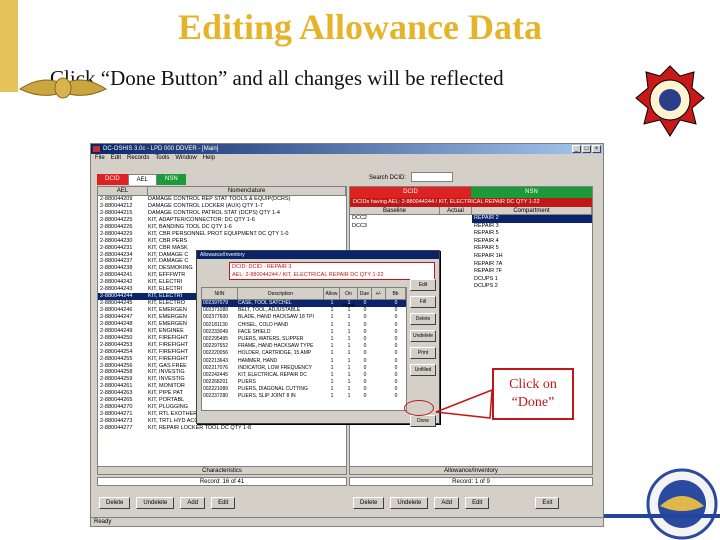 The width and height of the screenshot is (720, 540). What do you see at coordinates (423, 336) in the screenshot?
I see `dialog-undelete-button: Undelete` at bounding box center [423, 336].